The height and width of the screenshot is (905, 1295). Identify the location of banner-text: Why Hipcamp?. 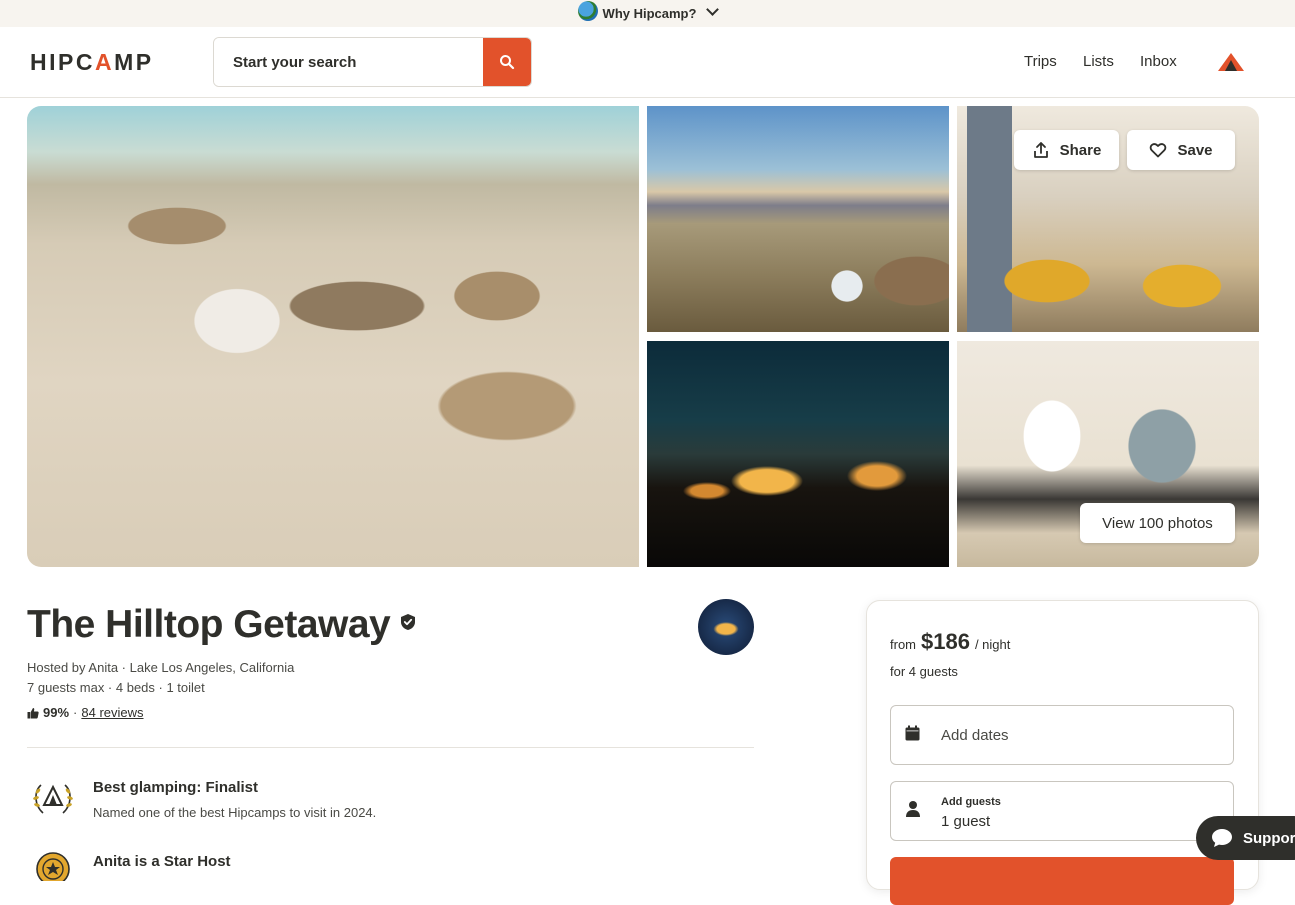
(649, 13).